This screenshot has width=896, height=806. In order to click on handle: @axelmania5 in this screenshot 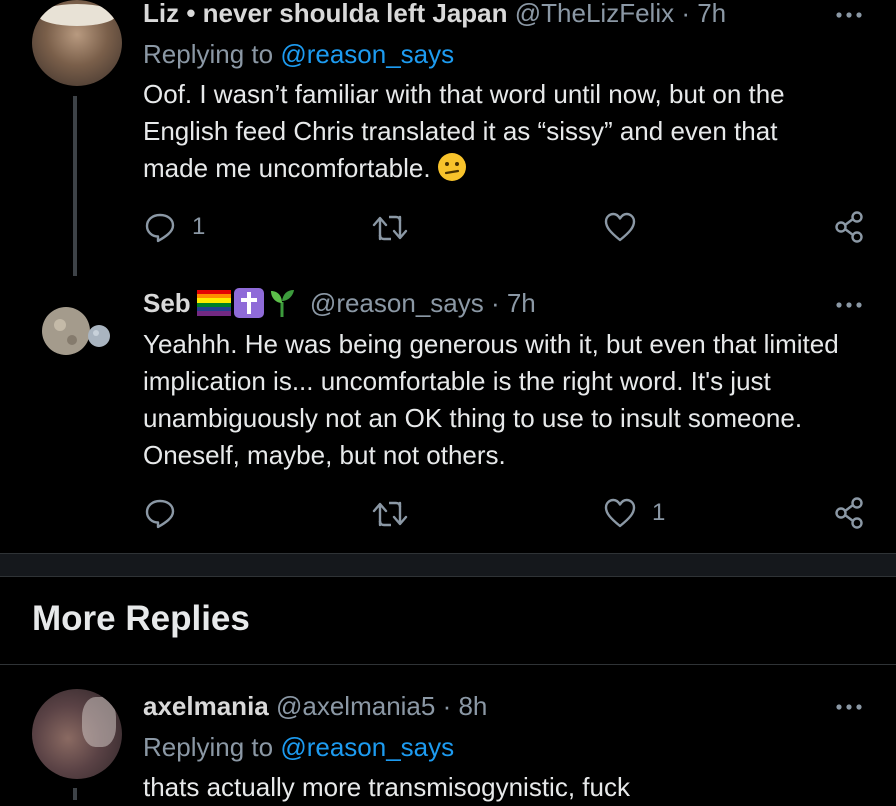, I will do `click(355, 706)`.